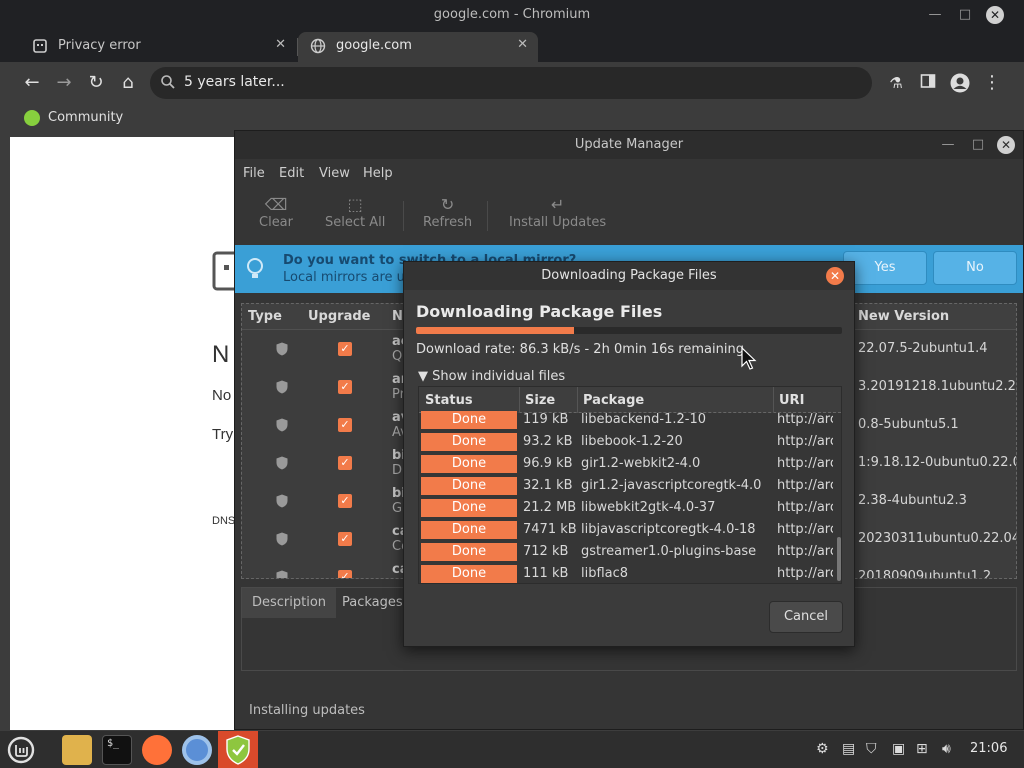  I want to click on file-package: libflac8, so click(605, 573).